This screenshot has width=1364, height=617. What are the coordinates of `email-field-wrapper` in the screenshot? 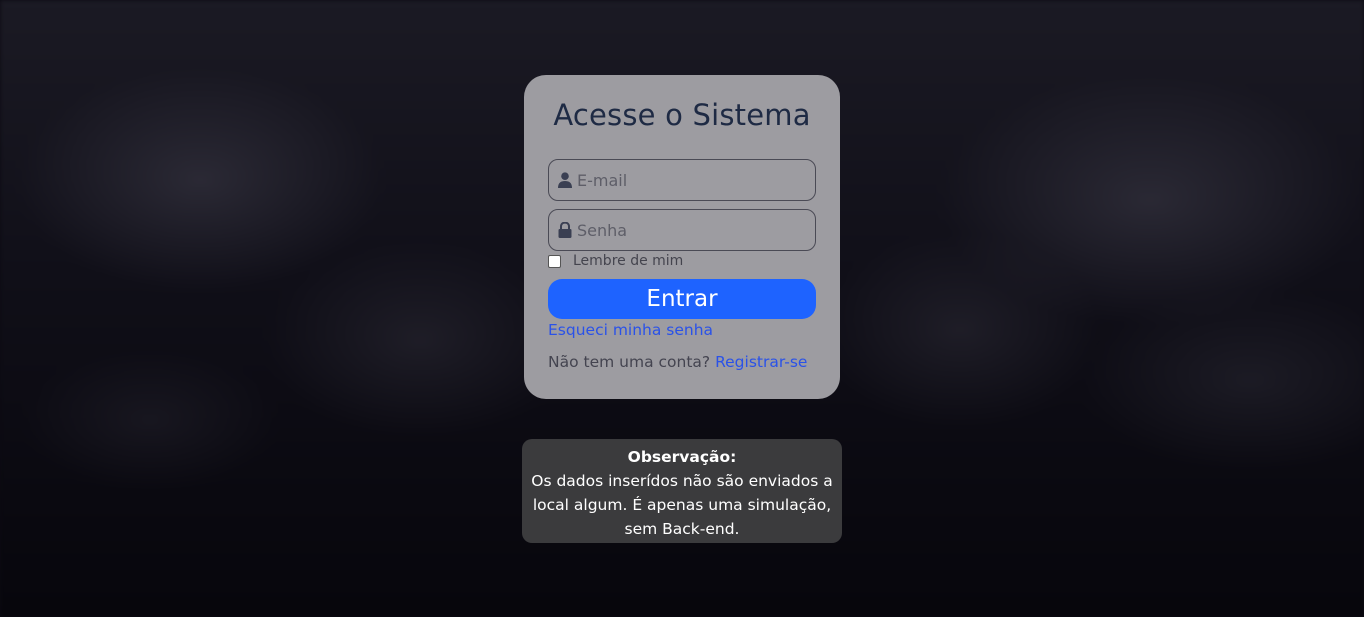 It's located at (682, 180).